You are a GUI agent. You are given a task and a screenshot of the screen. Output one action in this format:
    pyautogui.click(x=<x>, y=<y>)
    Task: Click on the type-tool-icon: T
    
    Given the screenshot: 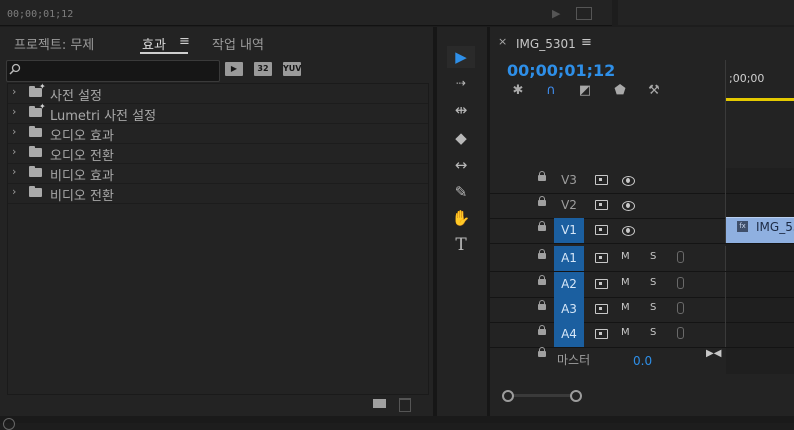 What is the action you would take?
    pyautogui.click(x=461, y=245)
    